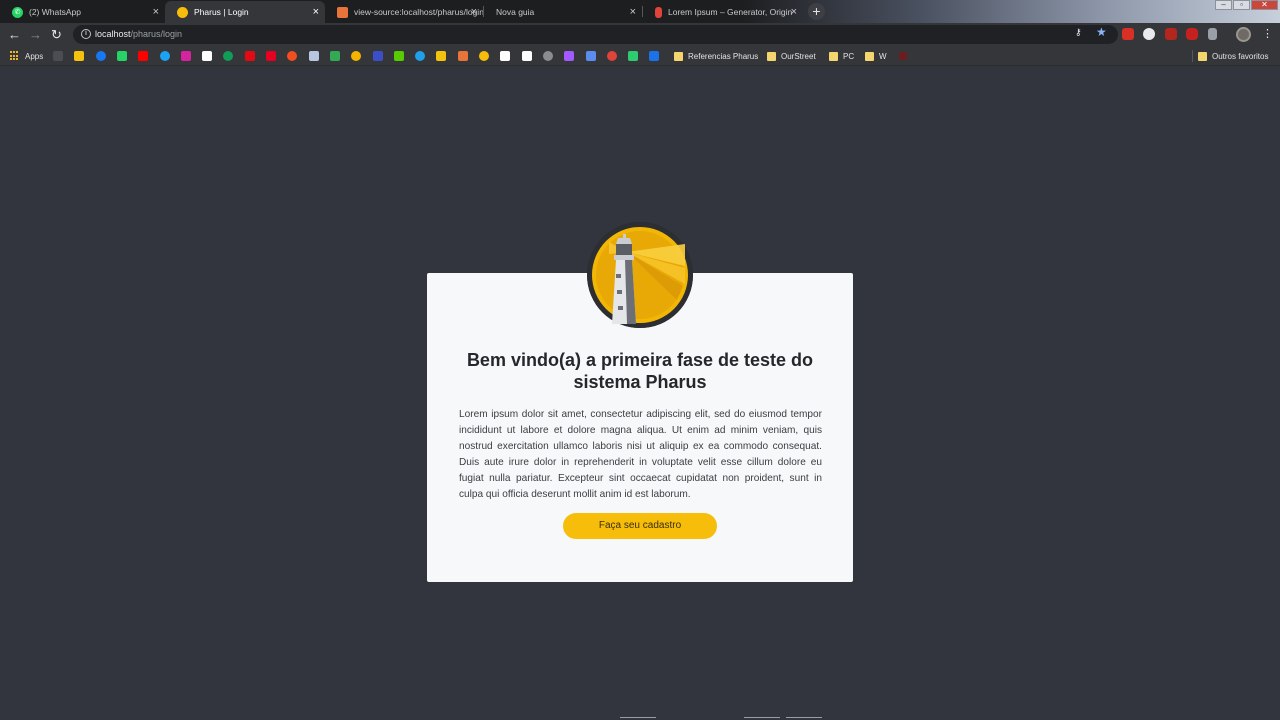  What do you see at coordinates (1243, 34) in the screenshot?
I see `profile-avatar` at bounding box center [1243, 34].